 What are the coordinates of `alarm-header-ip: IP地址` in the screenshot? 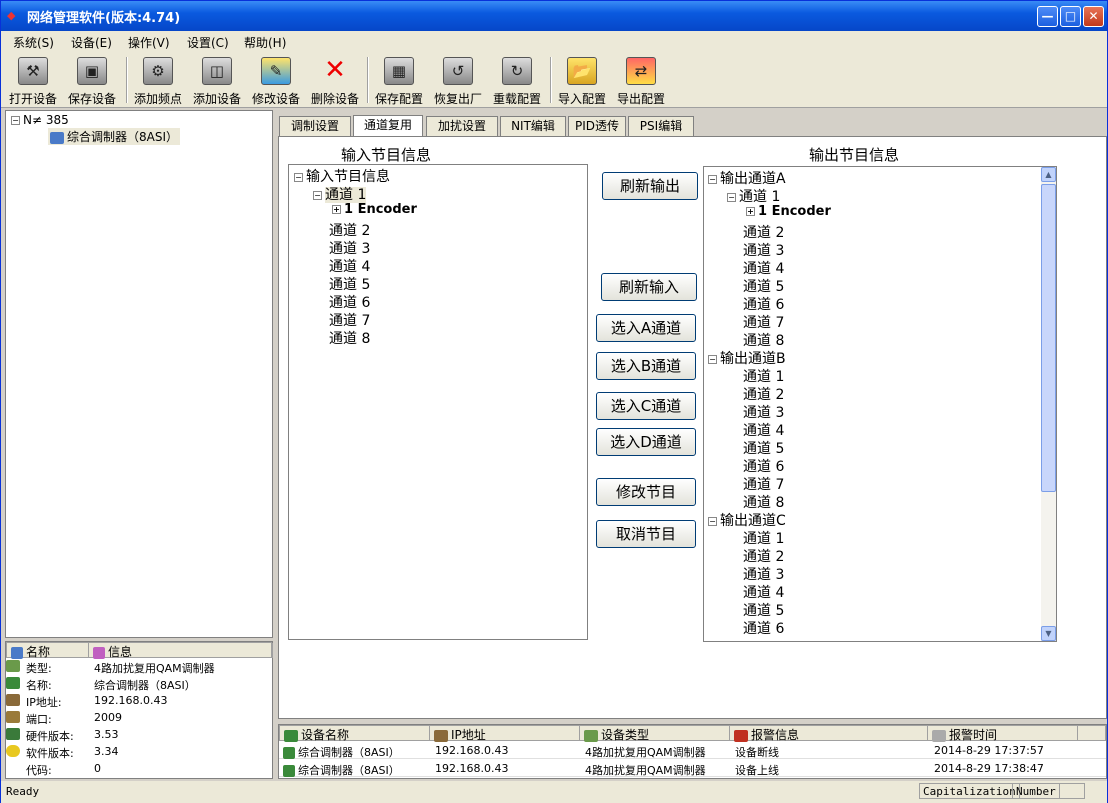 It's located at (505, 734).